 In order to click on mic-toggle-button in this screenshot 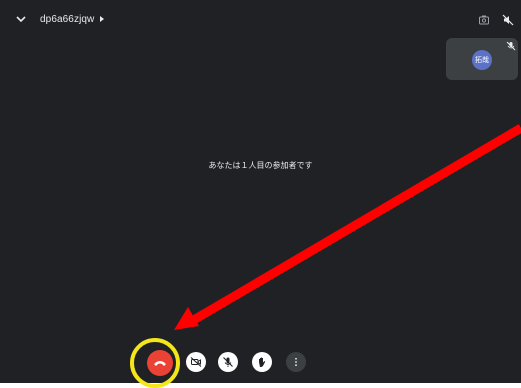, I will do `click(228, 362)`.